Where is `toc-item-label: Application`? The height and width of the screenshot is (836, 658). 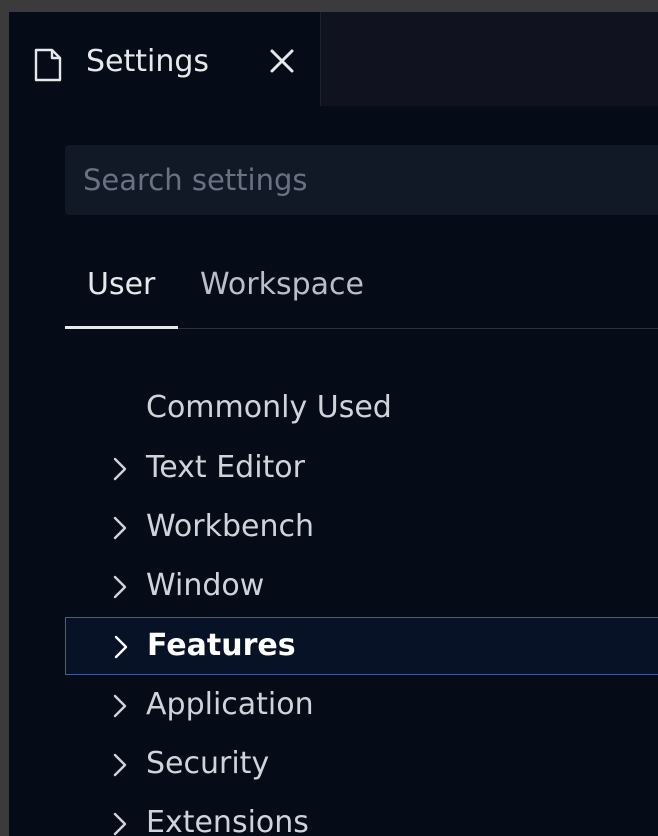 toc-item-label: Application is located at coordinates (230, 704).